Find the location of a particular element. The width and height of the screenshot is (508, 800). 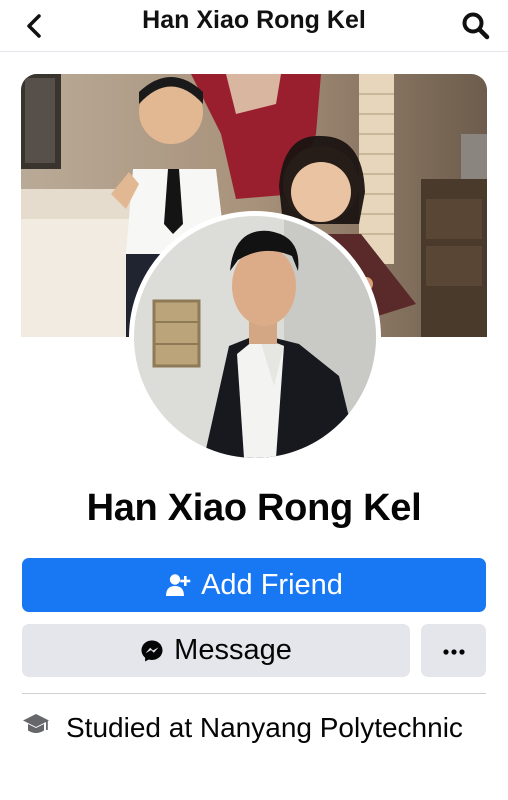

more-options-button is located at coordinates (453, 650).